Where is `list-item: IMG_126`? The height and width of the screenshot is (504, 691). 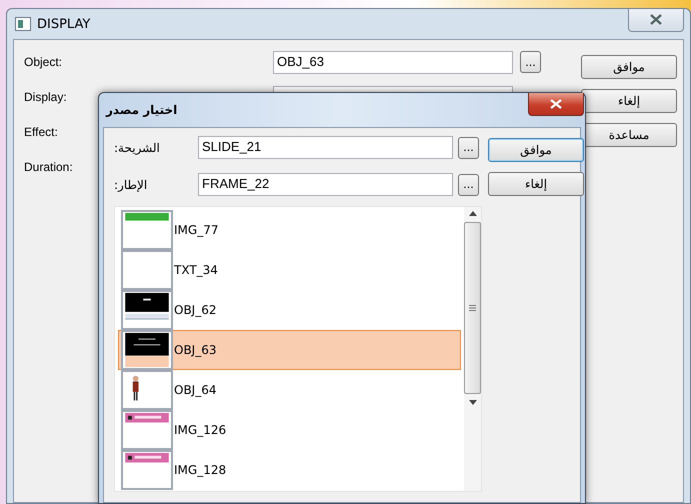
list-item: IMG_126 is located at coordinates (289, 430).